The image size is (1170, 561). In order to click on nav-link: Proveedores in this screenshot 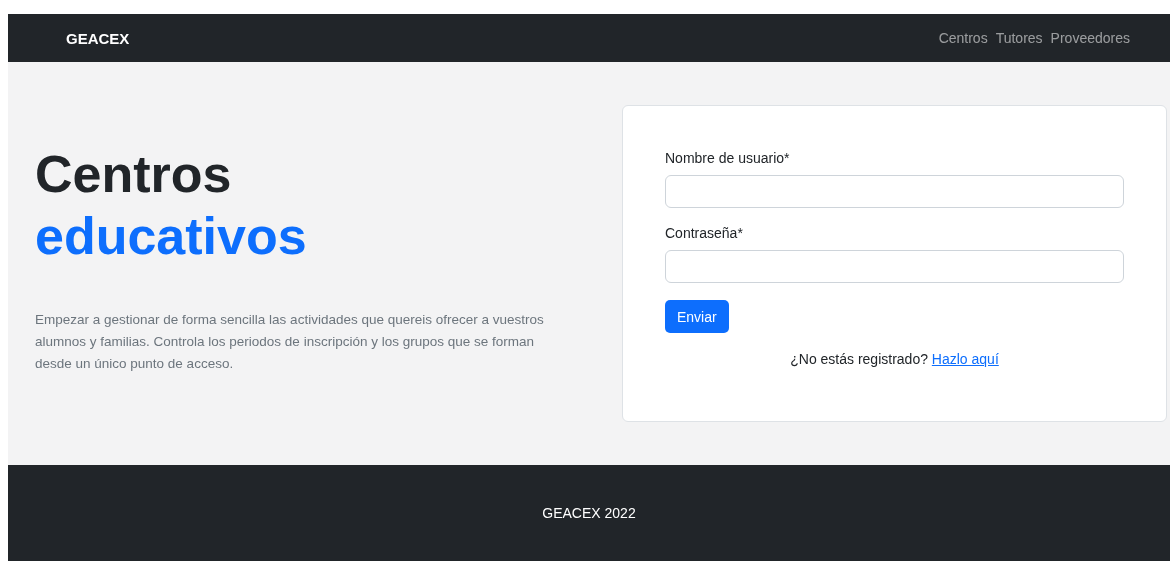, I will do `click(1090, 38)`.